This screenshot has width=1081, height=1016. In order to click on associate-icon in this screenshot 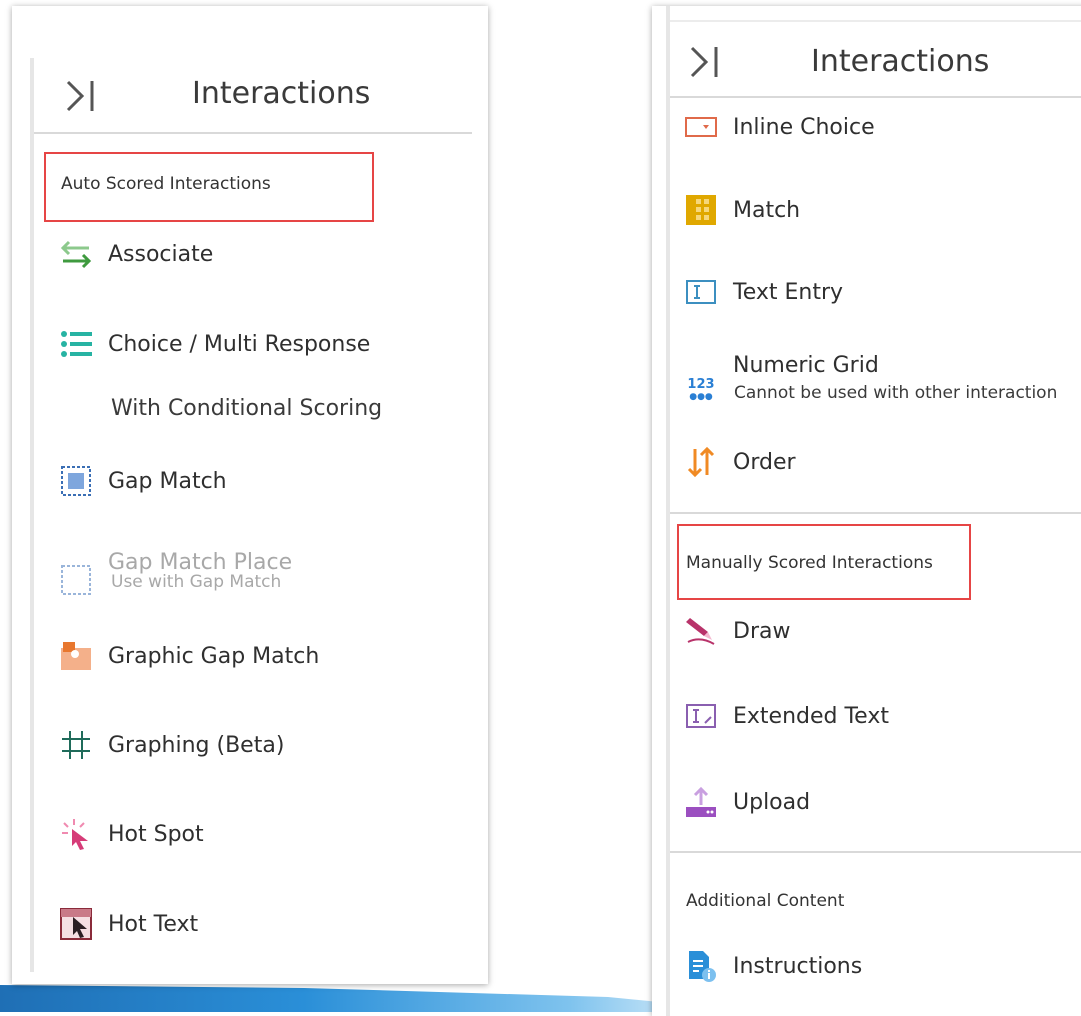, I will do `click(76, 254)`.